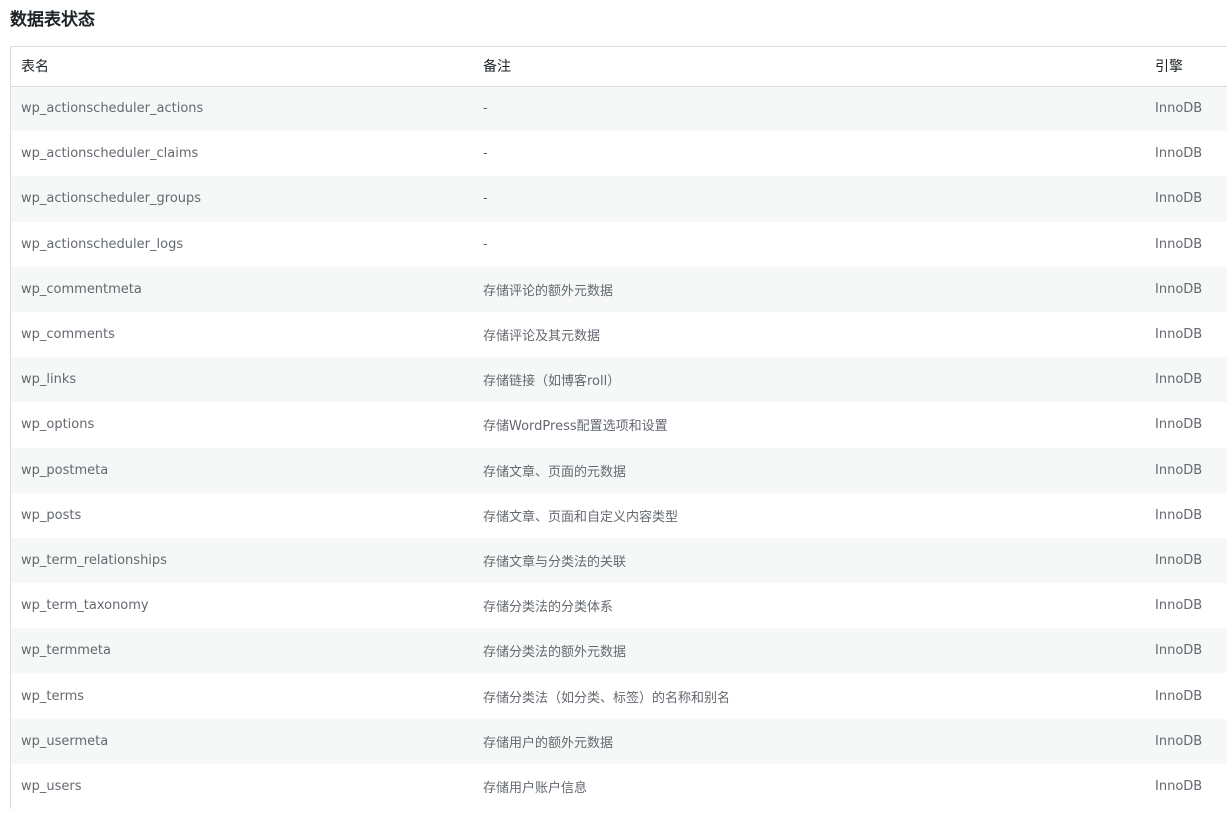 This screenshot has width=1227, height=814. Describe the element at coordinates (51, 515) in the screenshot. I see `cell-table-name: wp_posts` at that location.